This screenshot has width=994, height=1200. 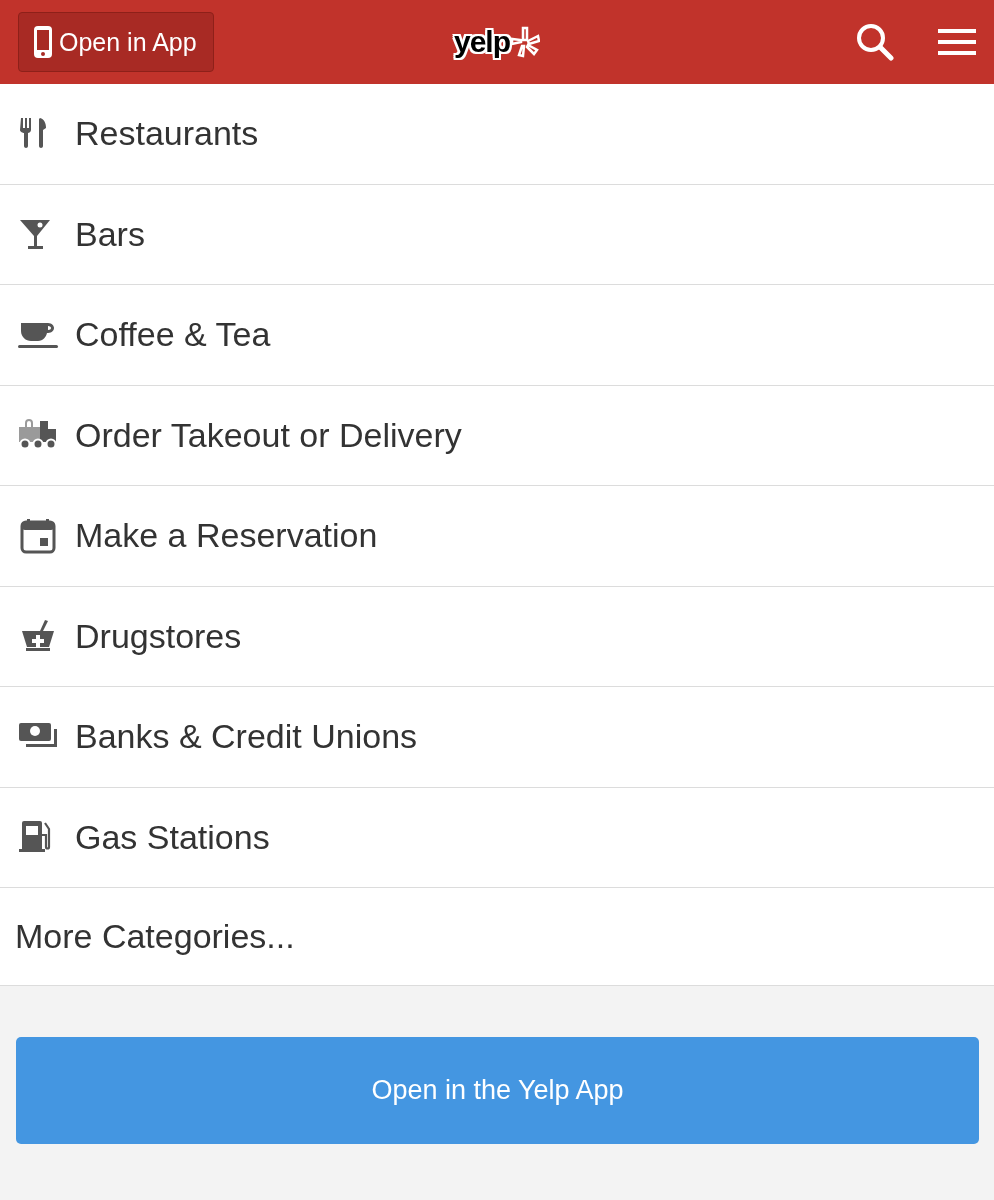 I want to click on calendar-icon, so click(x=38, y=535).